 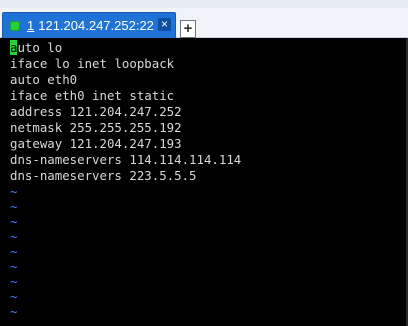 I want to click on session-tab: 1 121.204.247.252:22 ×, so click(x=89, y=25).